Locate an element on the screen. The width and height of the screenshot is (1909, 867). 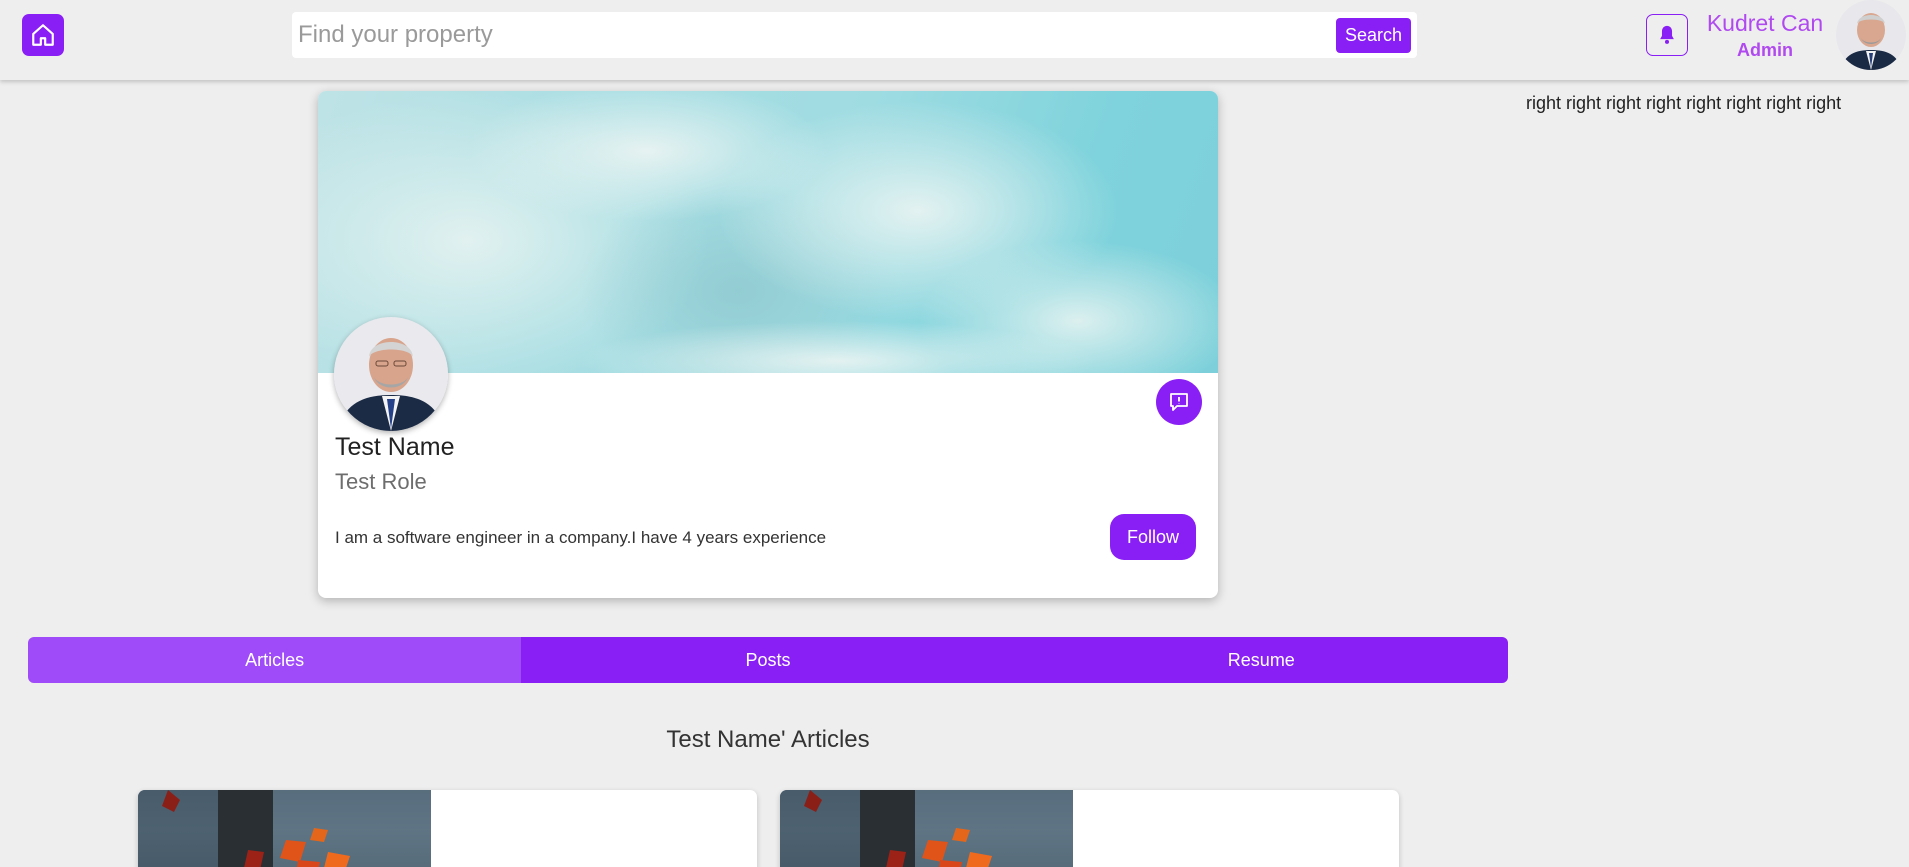
search-bar: Search is located at coordinates (854, 35).